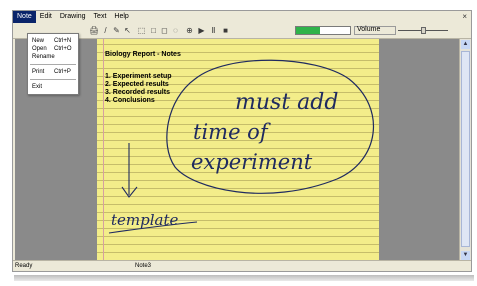 The width and height of the screenshot is (477, 286). Describe the element at coordinates (308, 30) in the screenshot. I see `progress-fill` at that location.